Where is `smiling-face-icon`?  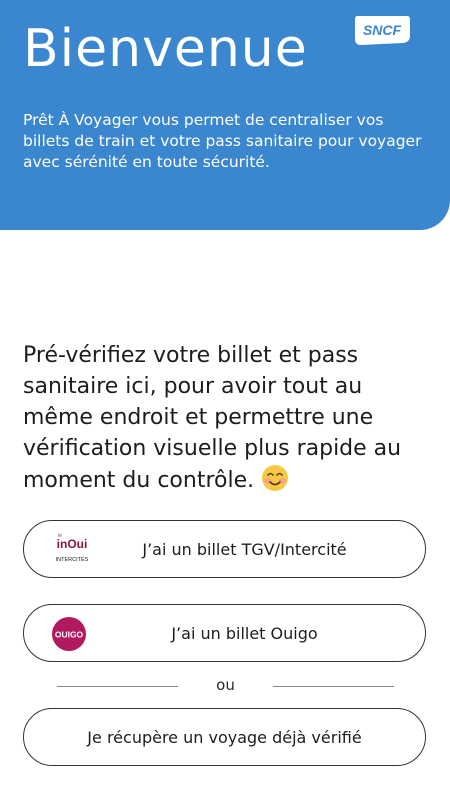 smiling-face-icon is located at coordinates (275, 478).